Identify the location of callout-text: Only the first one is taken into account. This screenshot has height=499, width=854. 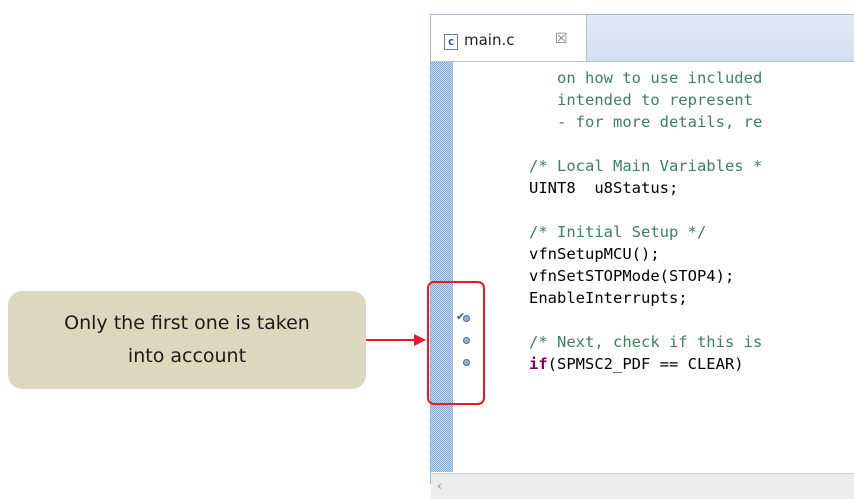
(187, 339).